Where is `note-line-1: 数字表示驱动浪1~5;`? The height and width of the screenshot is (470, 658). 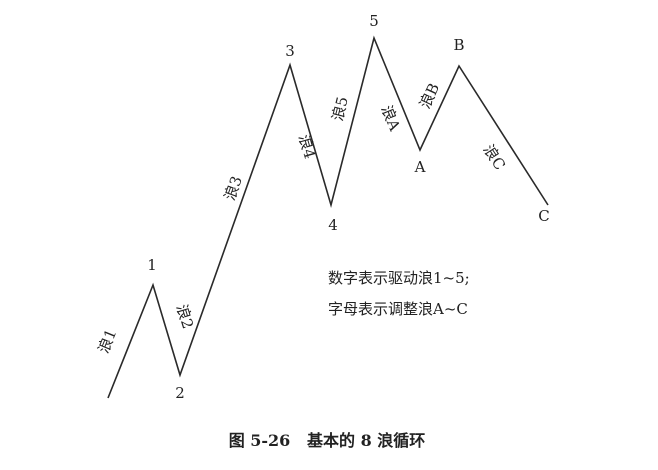
note-line-1: 数字表示驱动浪1~5; is located at coordinates (399, 278).